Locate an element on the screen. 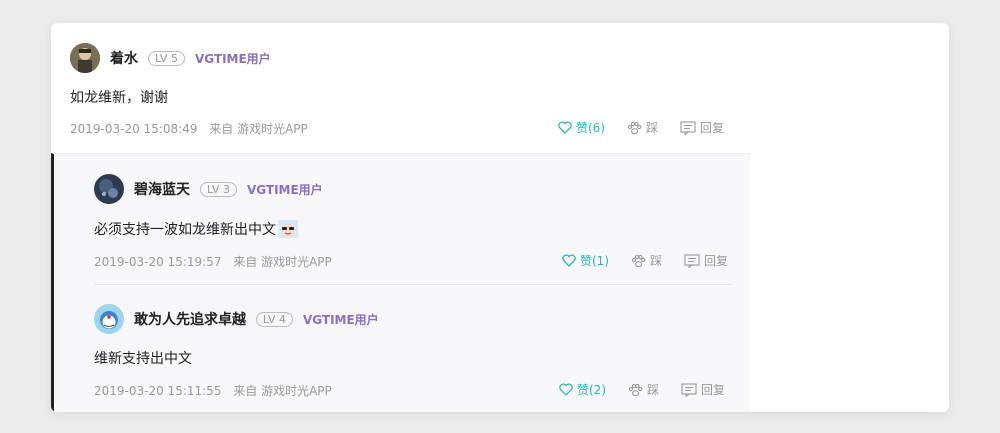 This screenshot has width=1000, height=433. username: 碧海蓝天 is located at coordinates (162, 189).